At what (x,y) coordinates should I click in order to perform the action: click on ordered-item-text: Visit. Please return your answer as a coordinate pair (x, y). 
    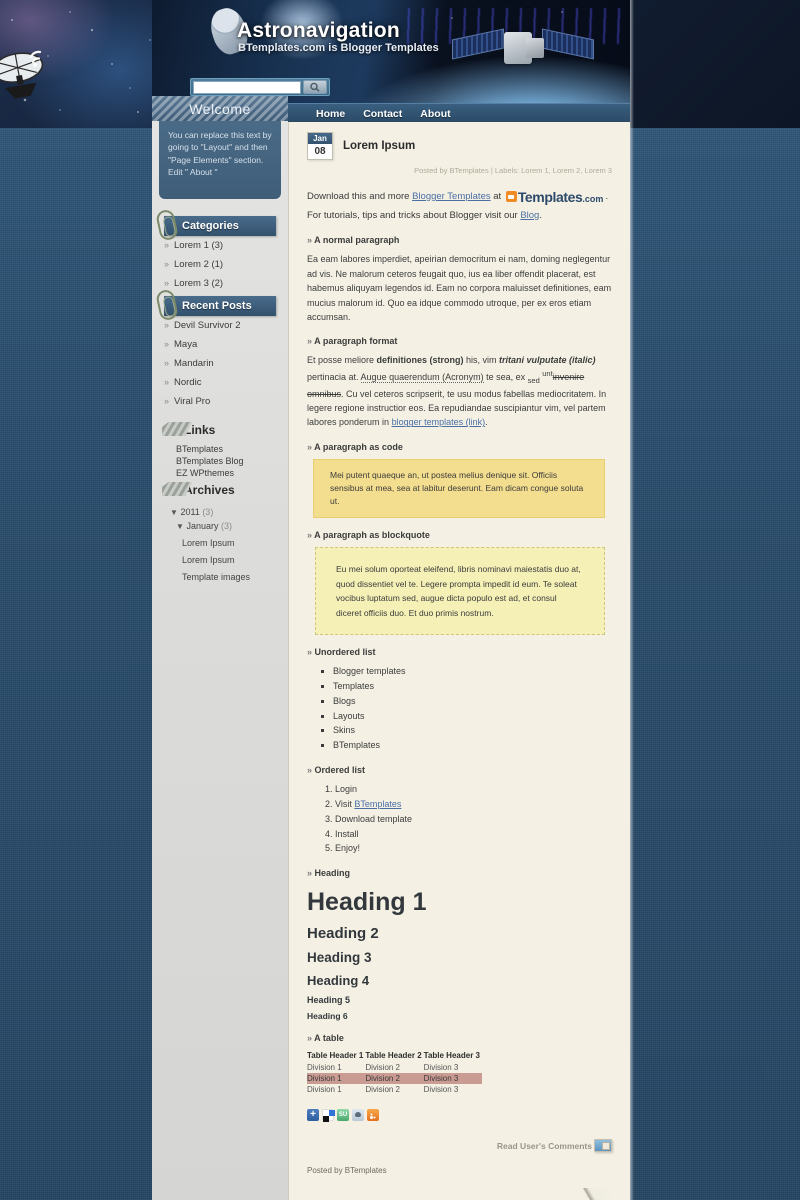
    Looking at the image, I should click on (345, 803).